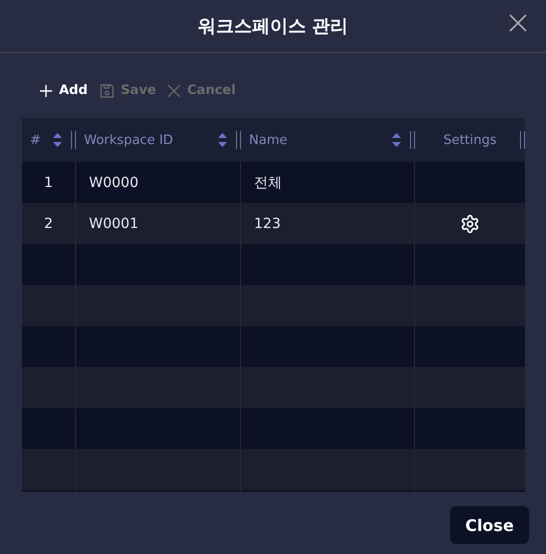  I want to click on close-button: Close, so click(489, 525).